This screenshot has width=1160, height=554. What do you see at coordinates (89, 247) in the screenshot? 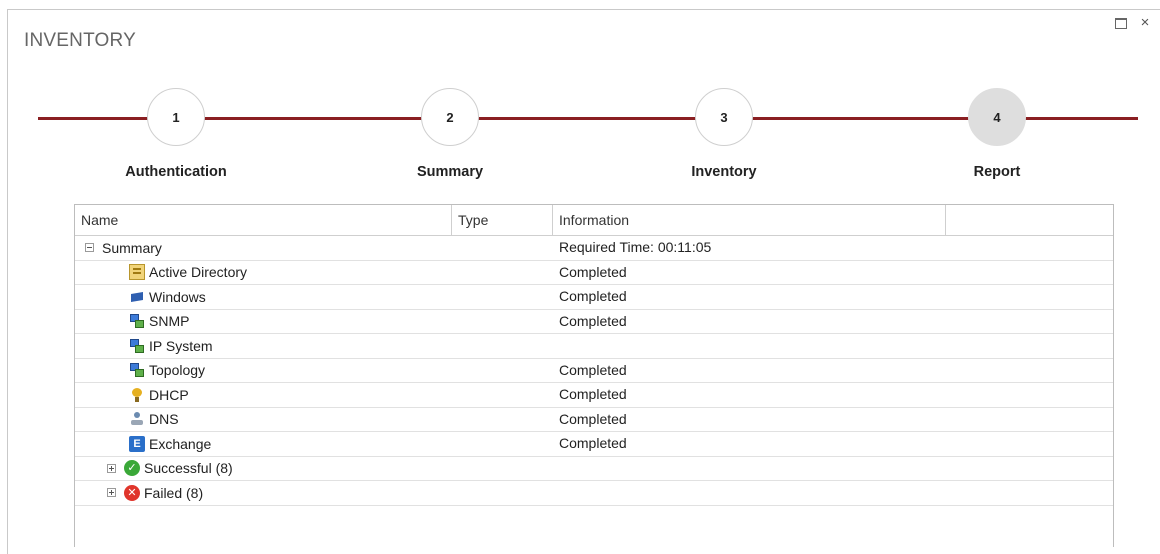
I see `collapse-toggle-icon` at bounding box center [89, 247].